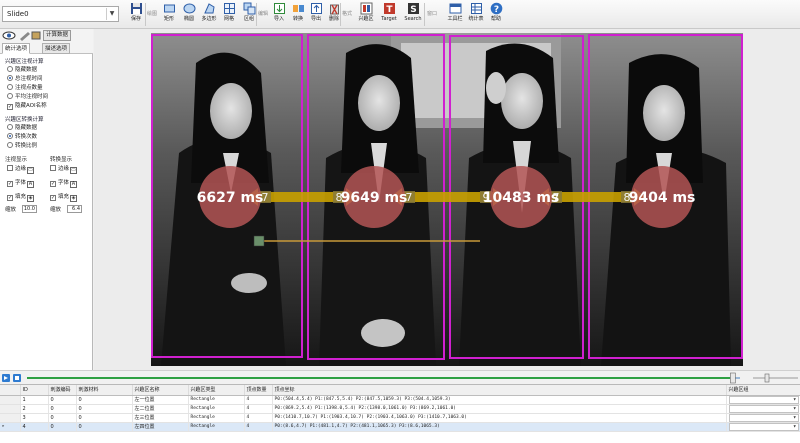  I want to click on option-transition-count: 转换次数, so click(22, 137).